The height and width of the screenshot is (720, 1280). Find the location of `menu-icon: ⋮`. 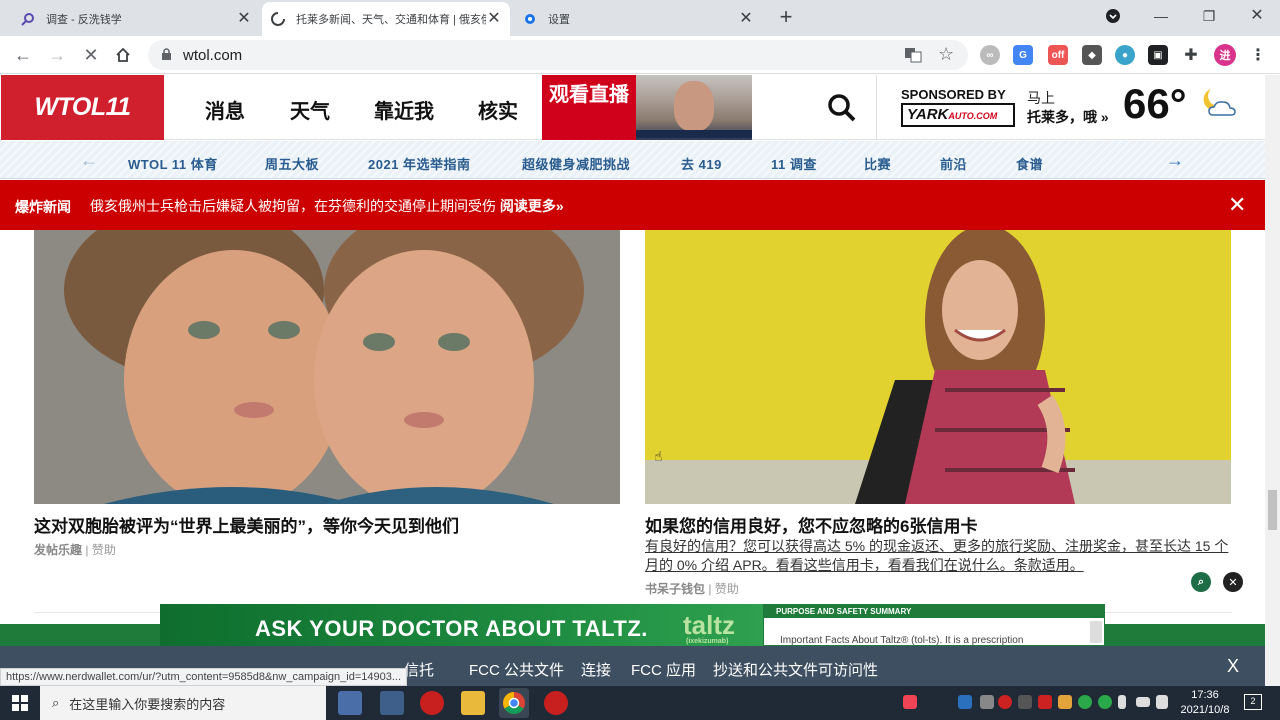

menu-icon: ⋮ is located at coordinates (1258, 55).